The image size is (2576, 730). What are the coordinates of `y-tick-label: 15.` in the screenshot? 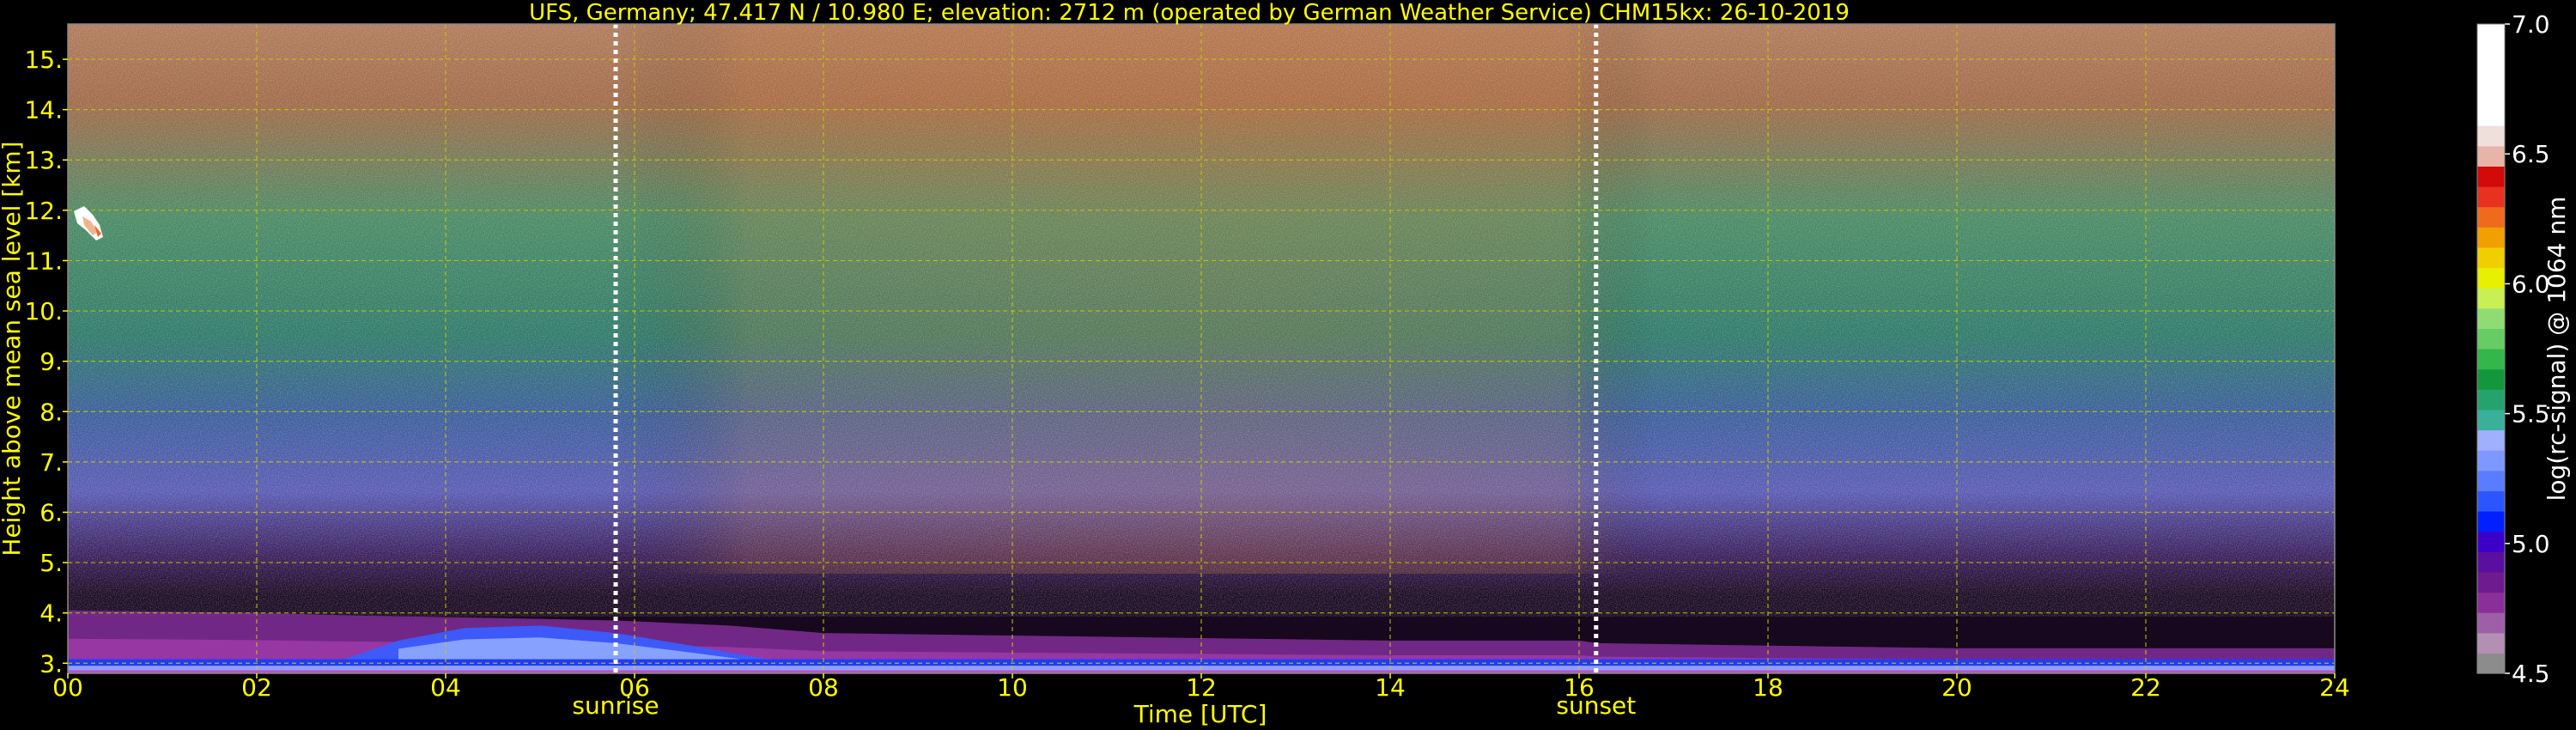 It's located at (44, 60).